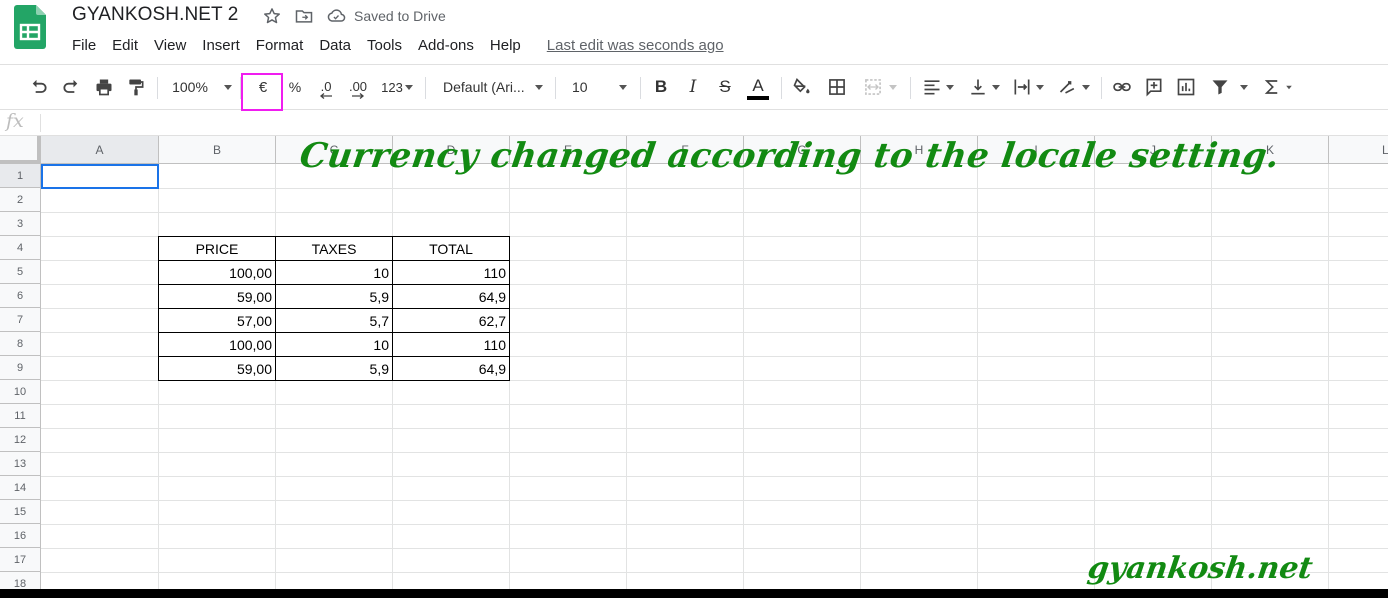  I want to click on row-header-15: 15, so click(20, 512).